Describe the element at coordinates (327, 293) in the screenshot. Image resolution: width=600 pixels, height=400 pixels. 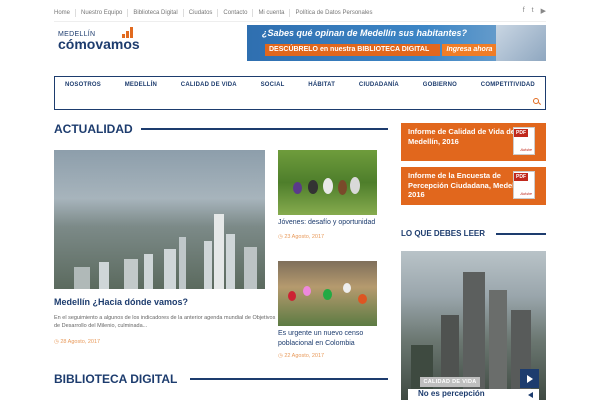
I see `post-image-market` at that location.